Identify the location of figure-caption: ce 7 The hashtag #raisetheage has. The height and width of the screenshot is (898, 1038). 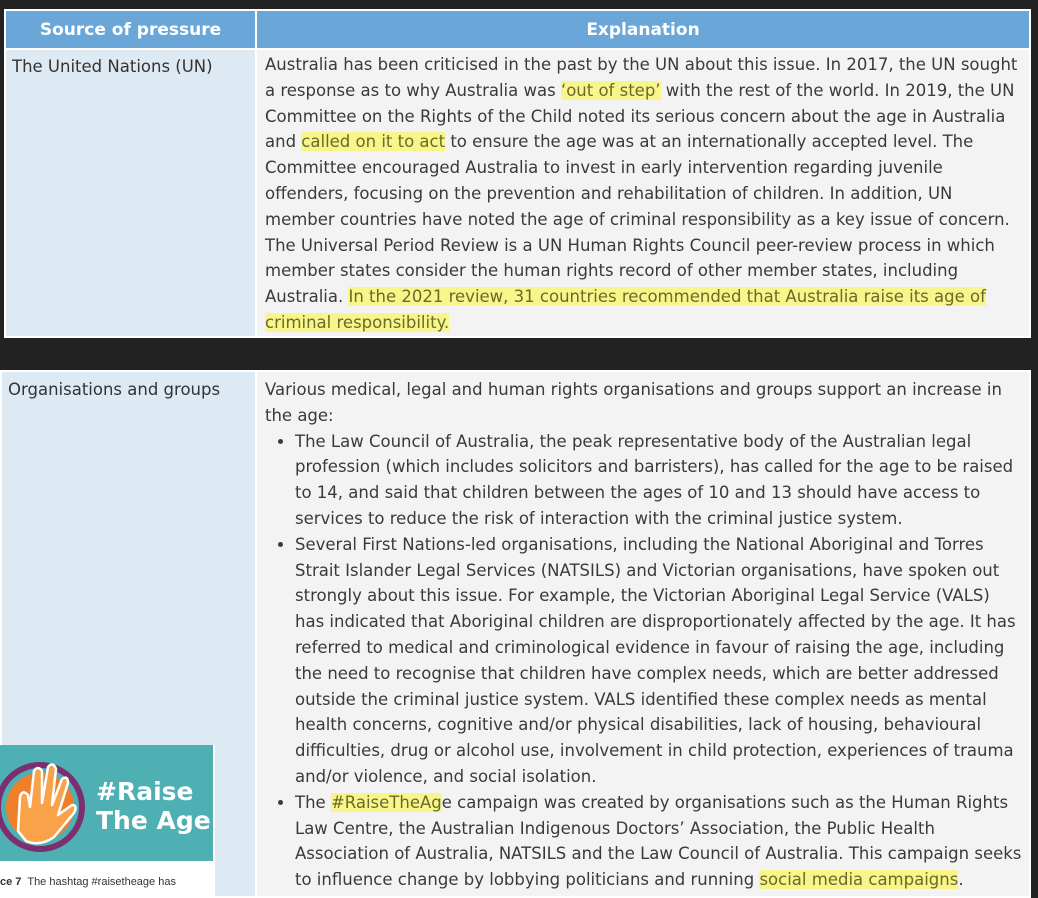
(88, 882).